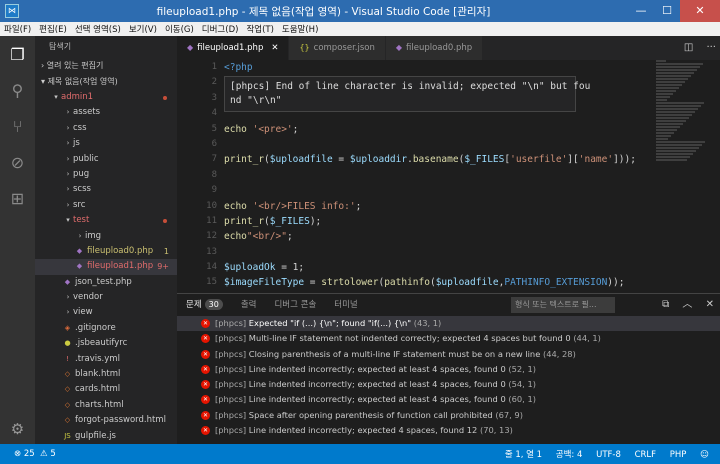  I want to click on error-count: 25, so click(29, 454).